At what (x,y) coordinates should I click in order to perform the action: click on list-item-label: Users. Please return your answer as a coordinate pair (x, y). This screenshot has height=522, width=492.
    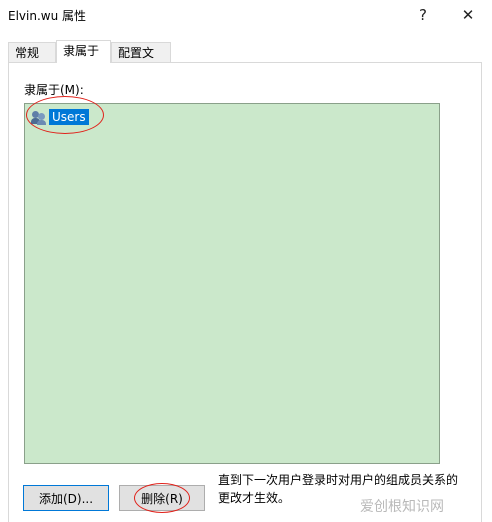
    Looking at the image, I should click on (69, 117).